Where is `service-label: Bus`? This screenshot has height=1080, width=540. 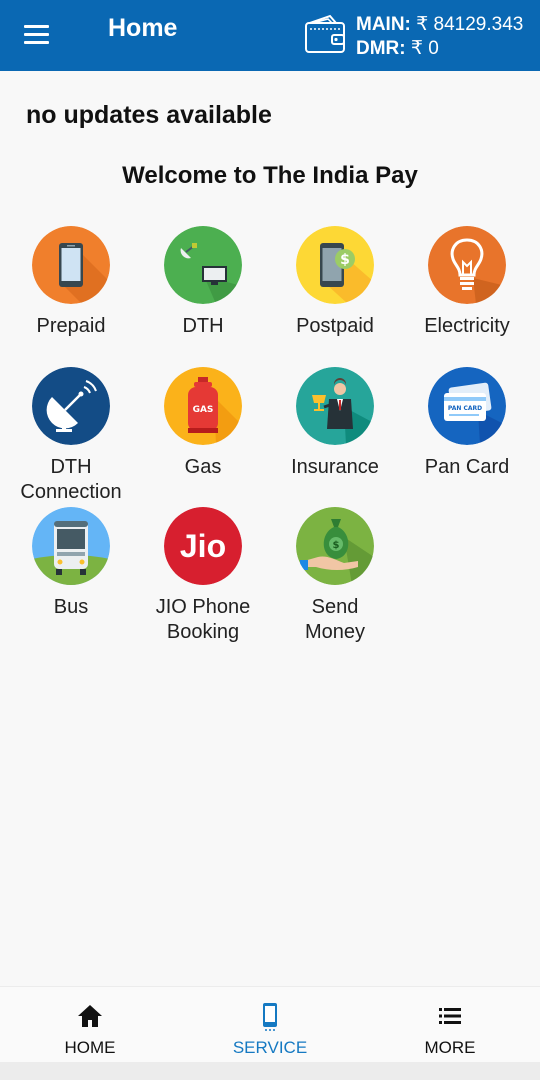 service-label: Bus is located at coordinates (71, 607).